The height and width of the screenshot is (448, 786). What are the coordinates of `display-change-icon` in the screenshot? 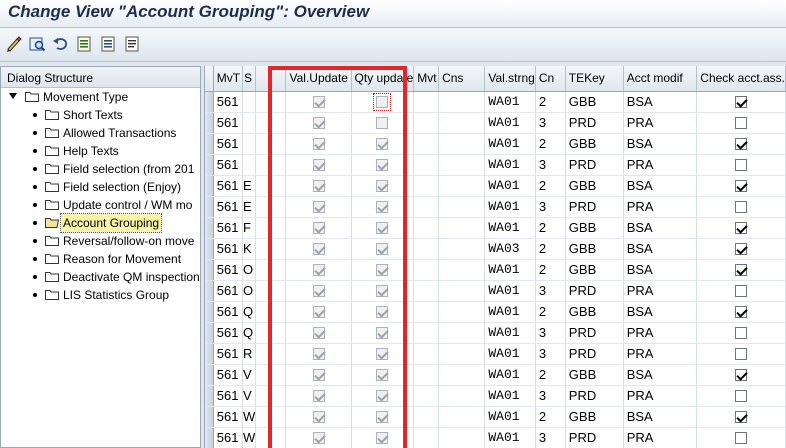 It's located at (14, 44).